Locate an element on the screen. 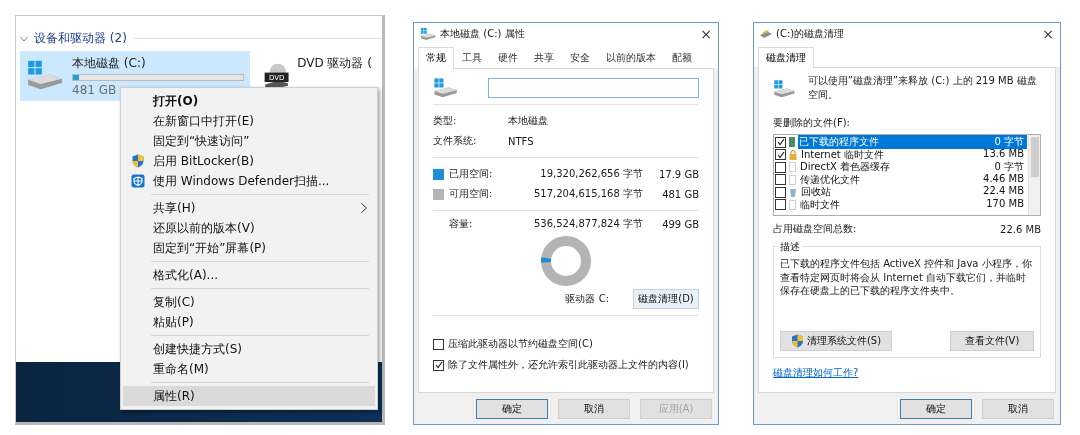 The width and height of the screenshot is (1080, 435). list-item: DirectX 着色器缓存 0 字节 is located at coordinates (901, 167).